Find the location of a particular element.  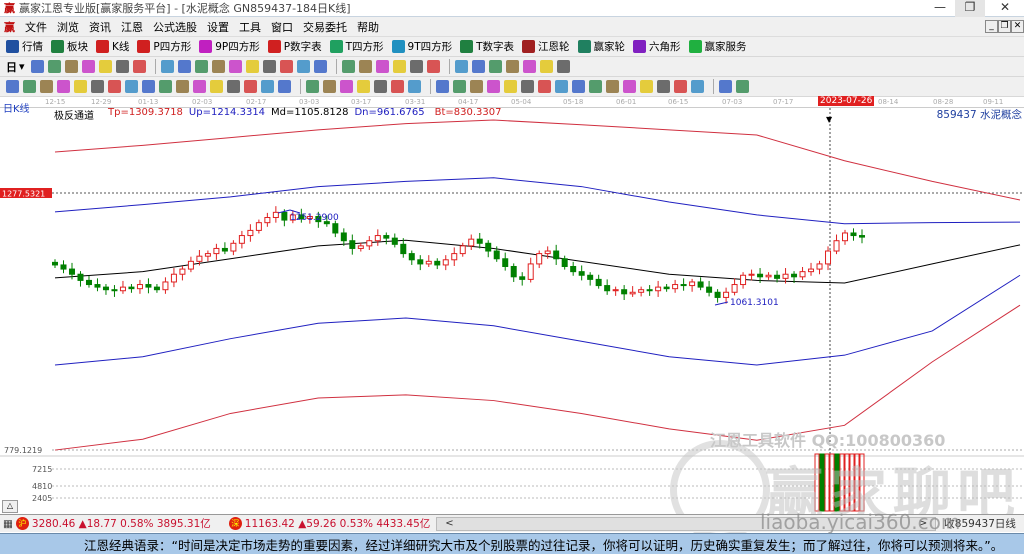

drawing-tool-14-icon is located at coordinates (233, 86).